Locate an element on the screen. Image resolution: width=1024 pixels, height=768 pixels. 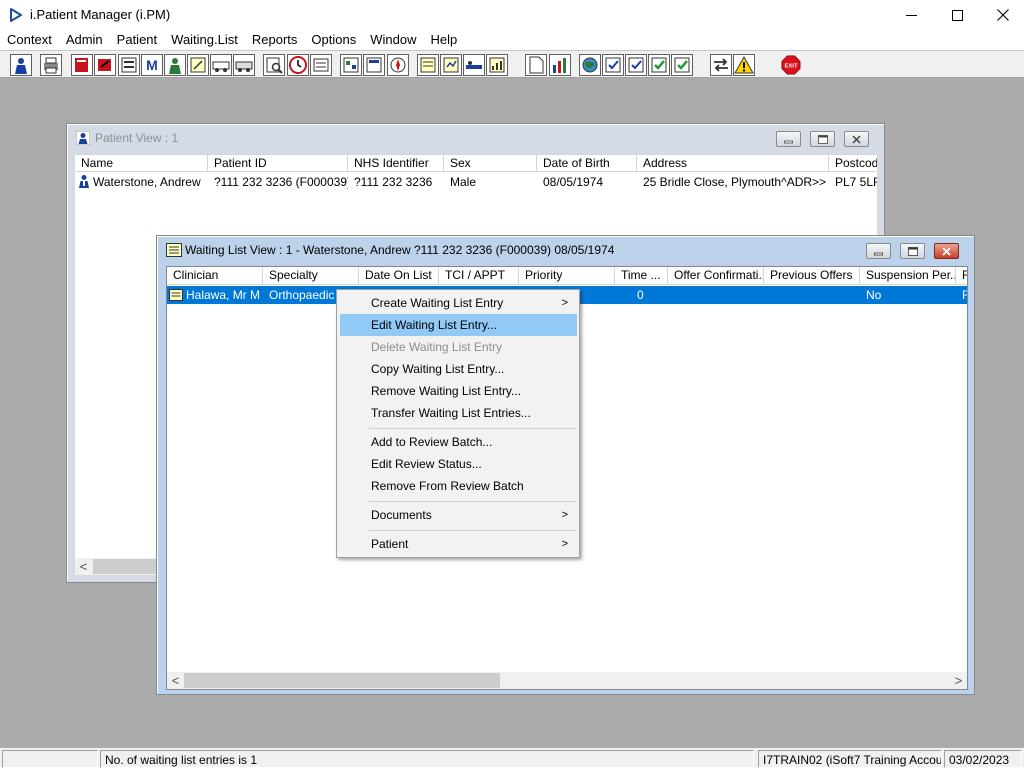
menu-item-patient: Patient > is located at coordinates (458, 544).